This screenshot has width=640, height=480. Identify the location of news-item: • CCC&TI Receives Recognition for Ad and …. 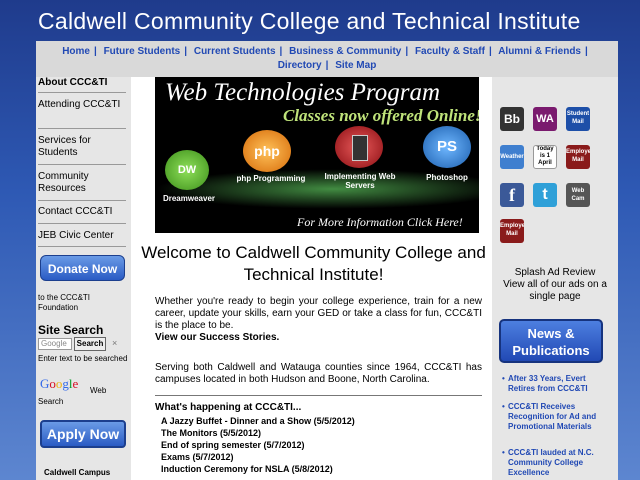
(555, 417).